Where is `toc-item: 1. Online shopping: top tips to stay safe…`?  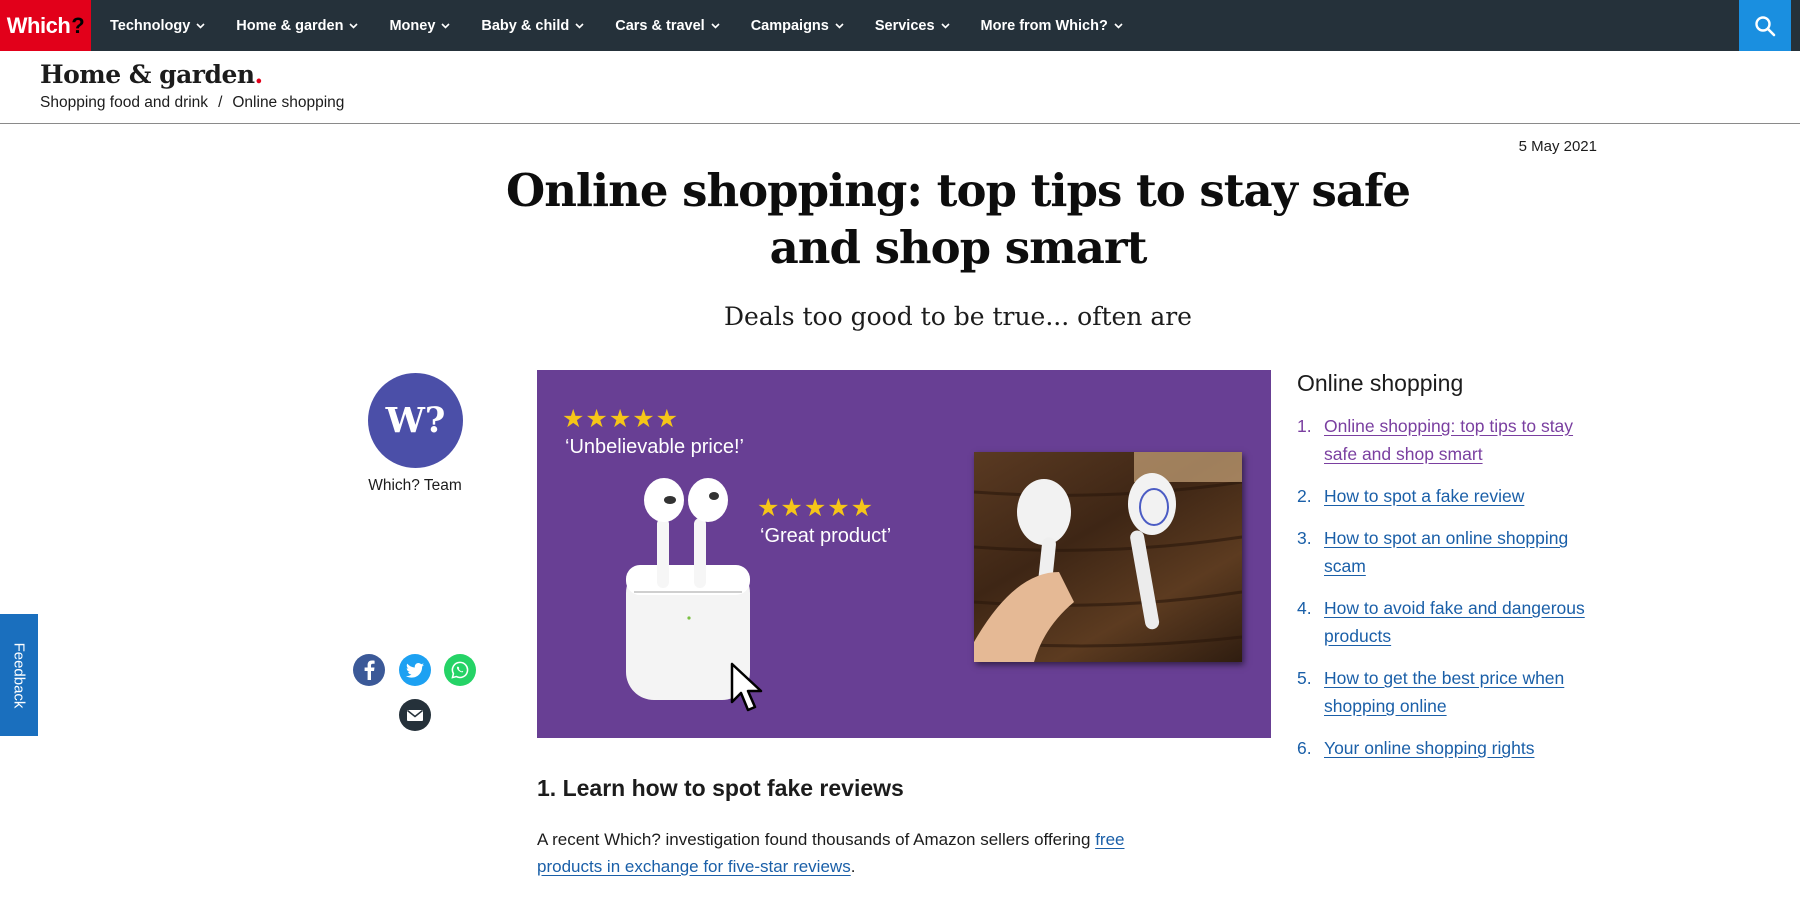
toc-item: 1. Online shopping: top tips to stay safe… is located at coordinates (1447, 440).